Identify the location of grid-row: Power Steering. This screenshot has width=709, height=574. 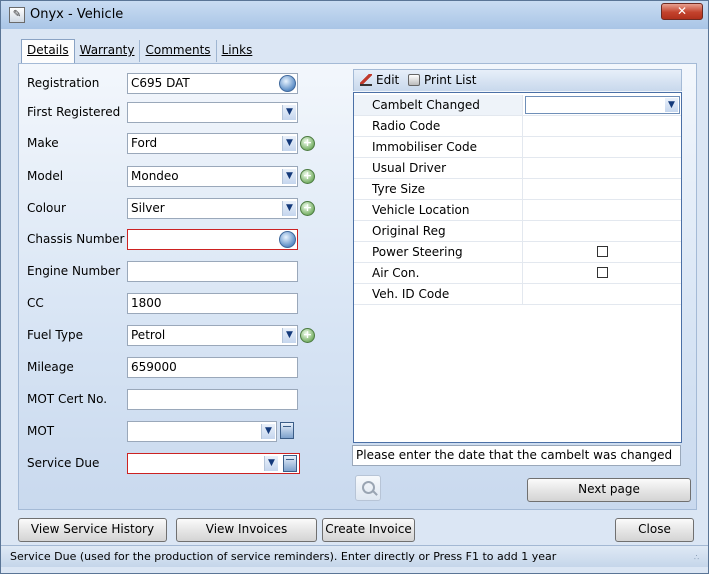
(517, 252).